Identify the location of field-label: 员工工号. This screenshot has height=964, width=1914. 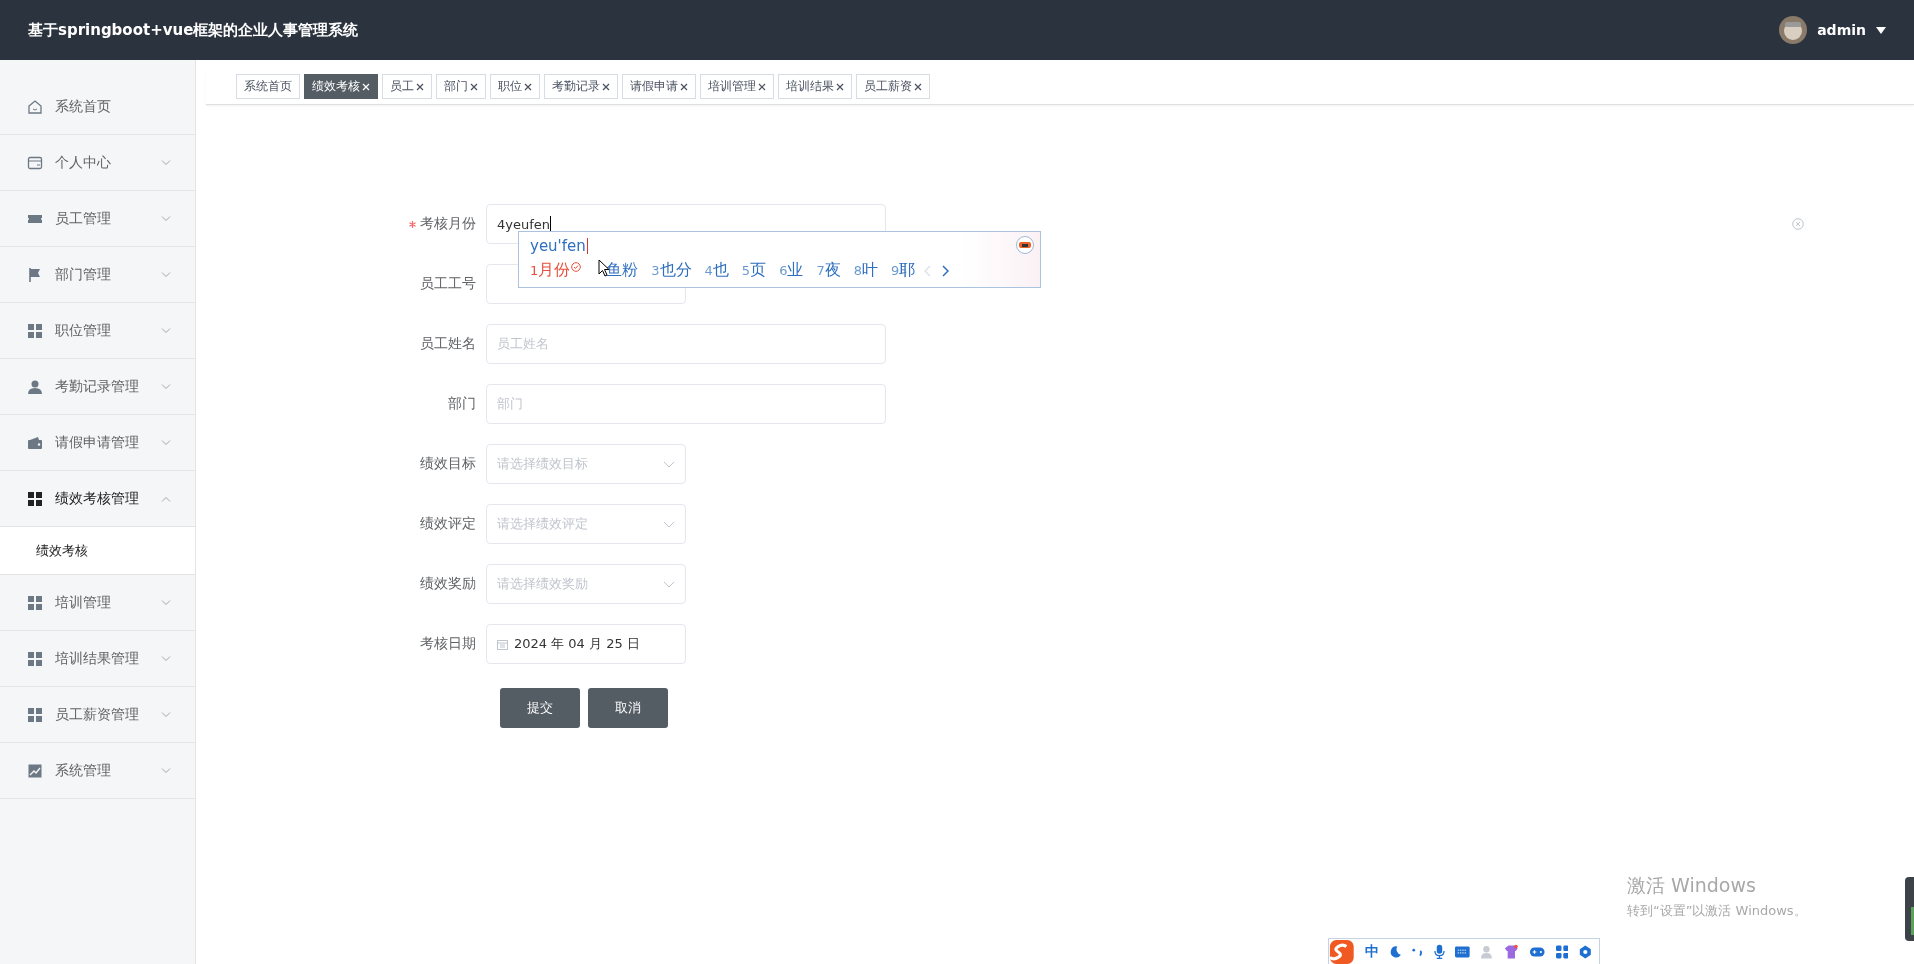
(448, 284).